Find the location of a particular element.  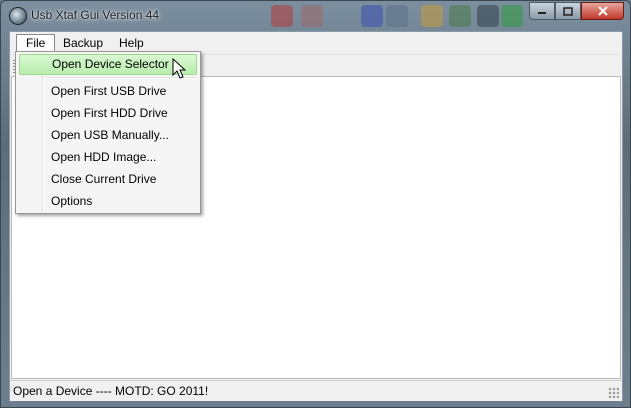

status-text: Open a Device ---- MOTD: GO 2011! is located at coordinates (111, 391).